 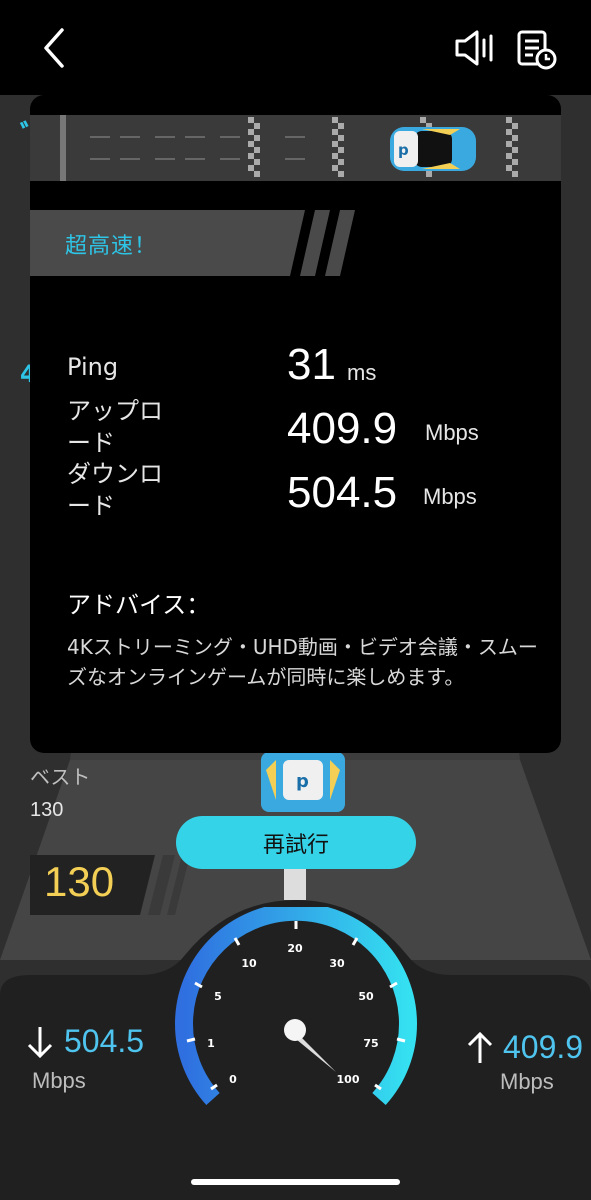 What do you see at coordinates (40, 1043) in the screenshot?
I see `download-arrow-icon` at bounding box center [40, 1043].